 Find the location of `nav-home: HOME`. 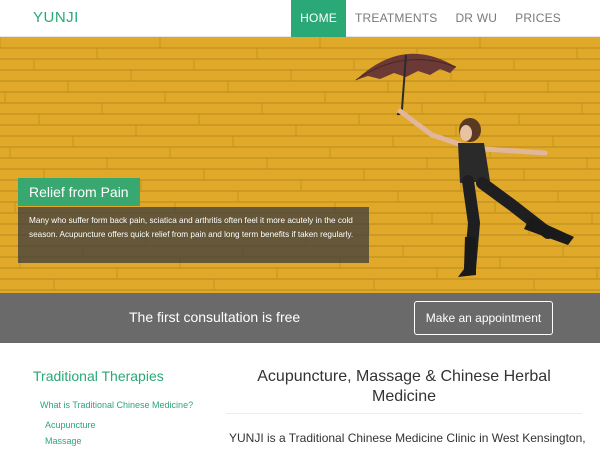

nav-home: HOME is located at coordinates (318, 18).